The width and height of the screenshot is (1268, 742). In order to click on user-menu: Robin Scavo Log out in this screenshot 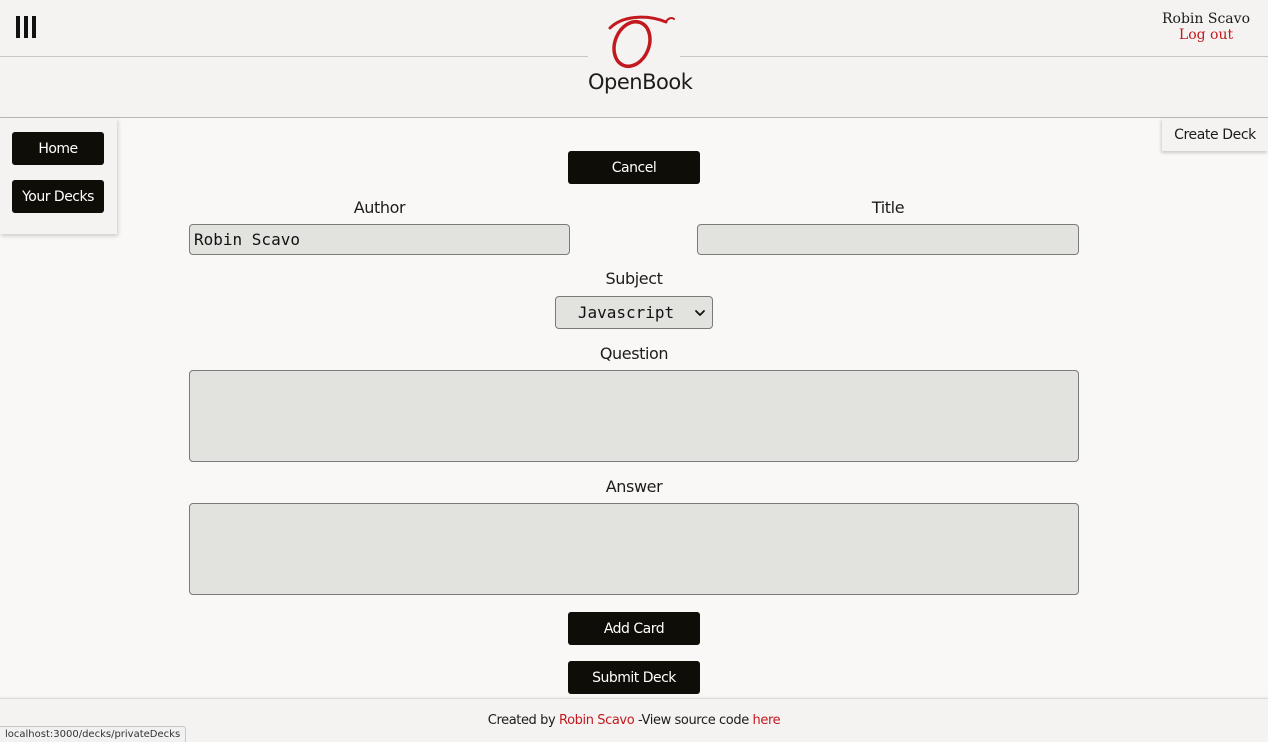, I will do `click(1206, 27)`.